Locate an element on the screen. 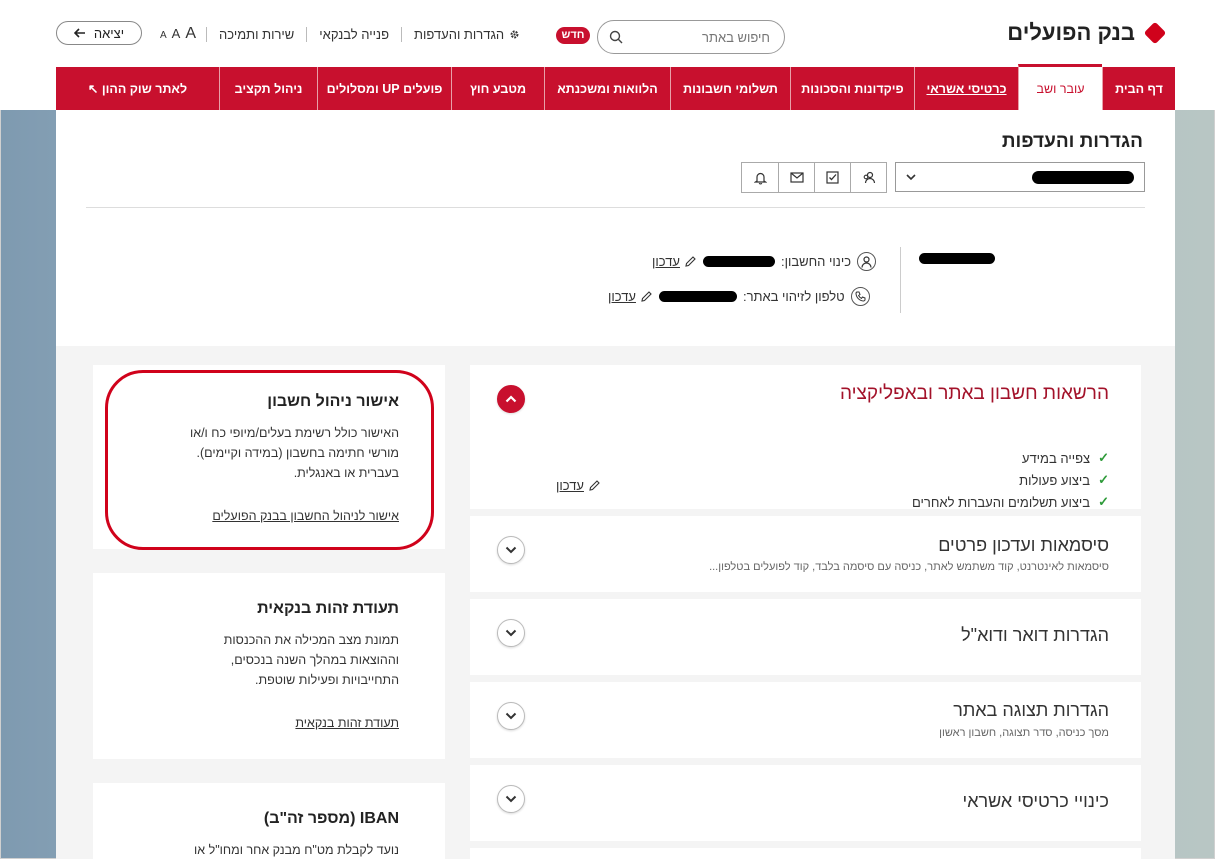  logo-text: בנק הפועלים is located at coordinates (1071, 32).